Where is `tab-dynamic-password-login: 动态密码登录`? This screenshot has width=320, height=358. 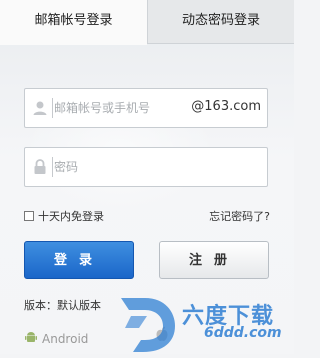
tab-dynamic-password-login: 动态密码登录 is located at coordinates (220, 22).